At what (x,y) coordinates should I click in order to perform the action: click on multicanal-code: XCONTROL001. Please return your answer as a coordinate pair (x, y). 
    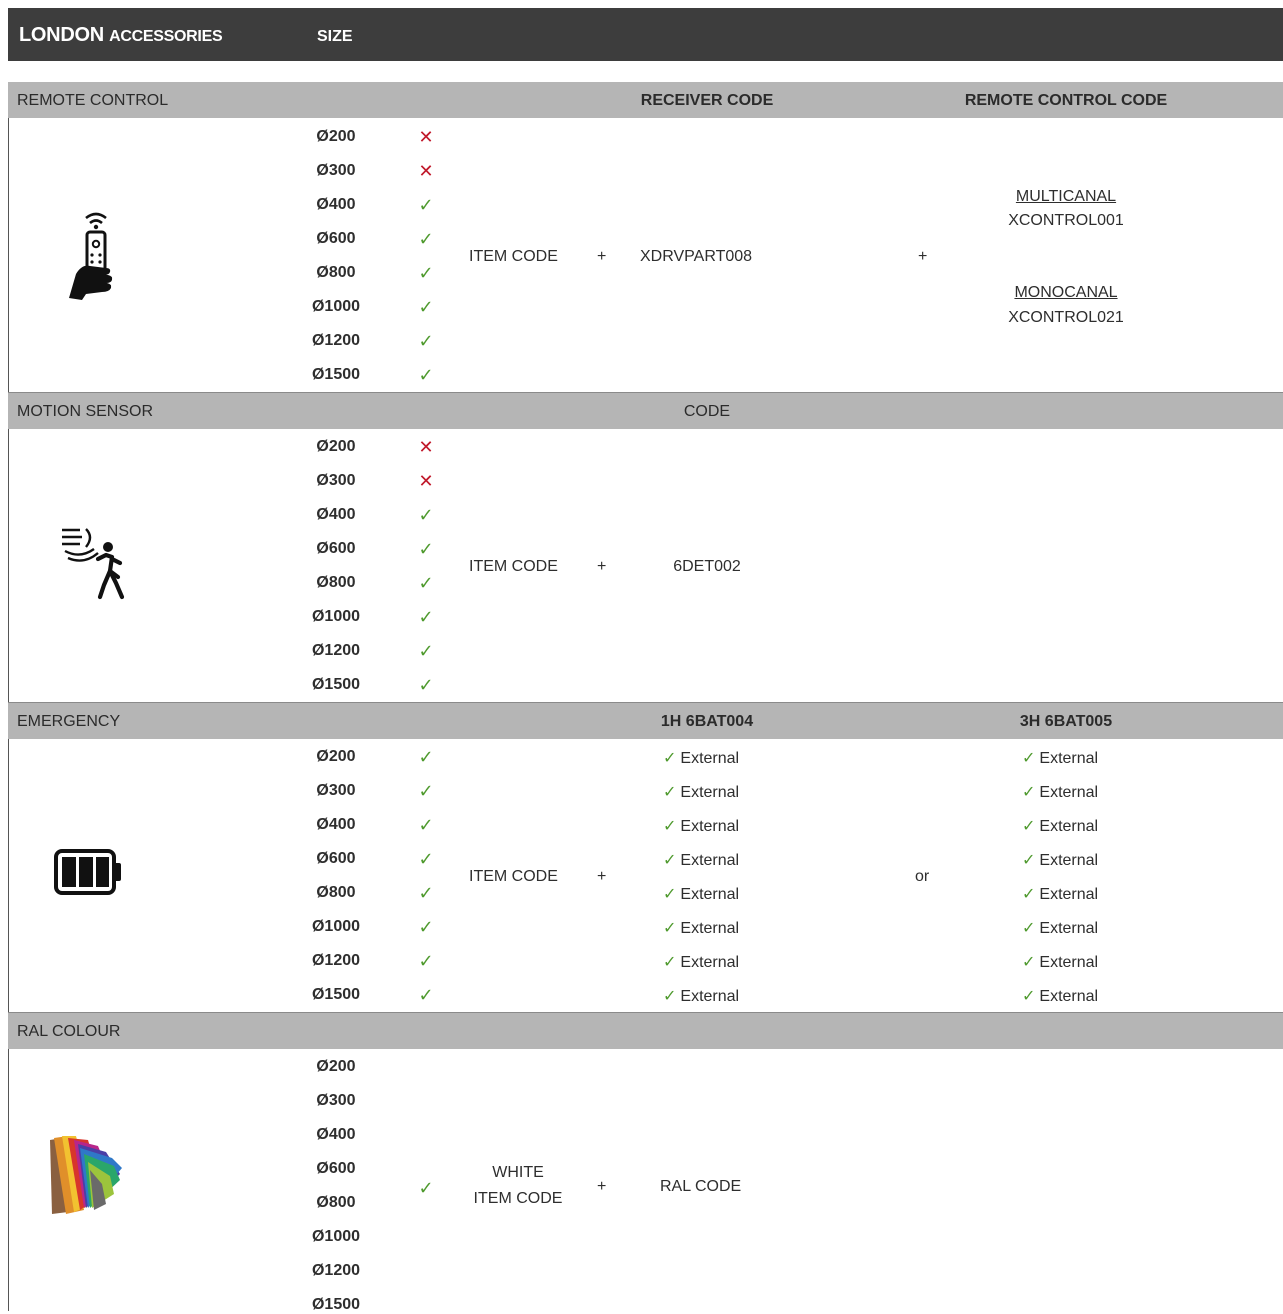
    Looking at the image, I should click on (1066, 220).